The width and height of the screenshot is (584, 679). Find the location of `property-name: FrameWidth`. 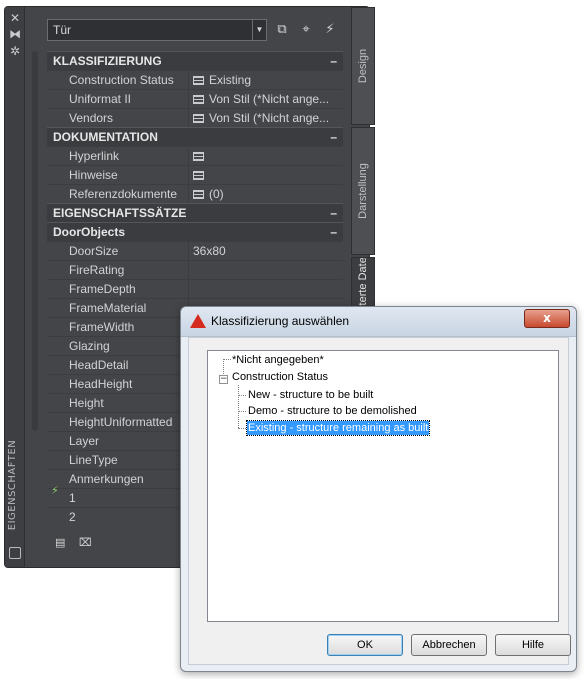

property-name: FrameWidth is located at coordinates (118, 327).